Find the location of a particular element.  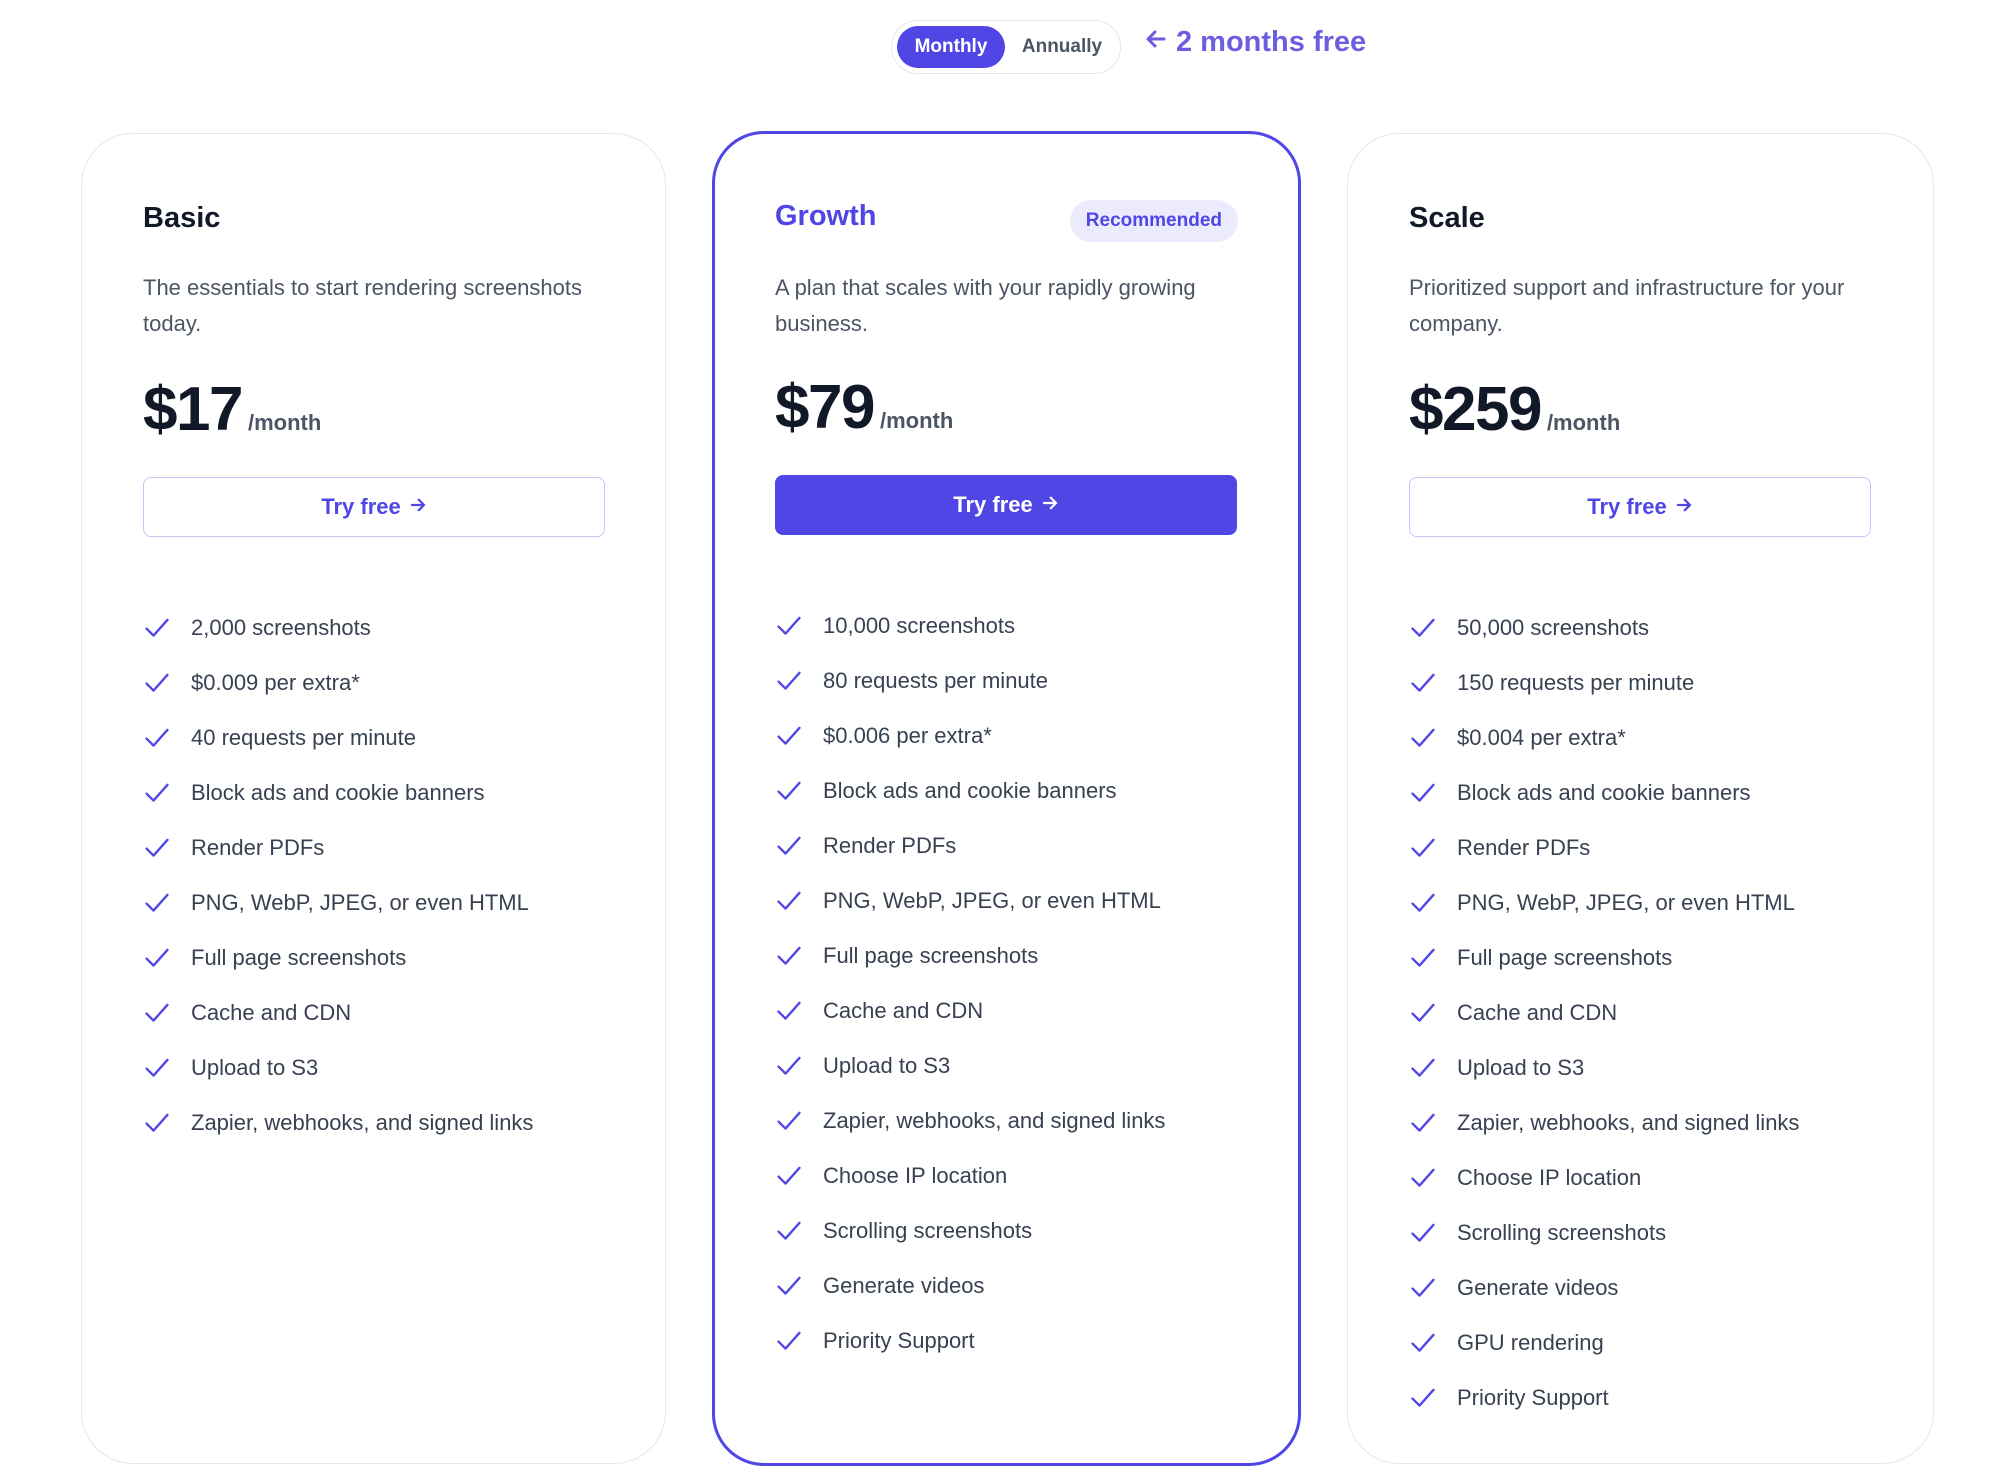

feature-item: 80 requests per minute is located at coordinates (1006, 680).